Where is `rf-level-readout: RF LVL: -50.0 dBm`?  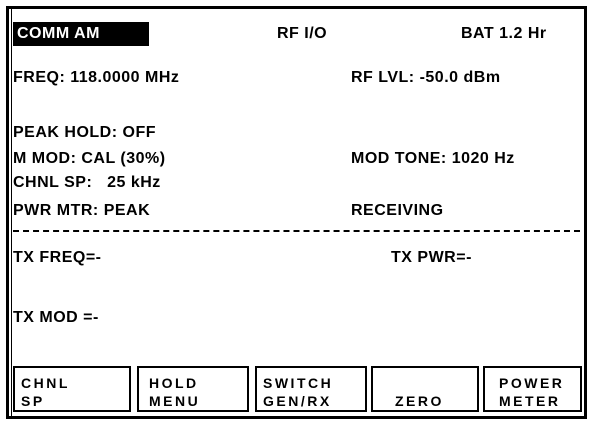
rf-level-readout: RF LVL: -50.0 dBm is located at coordinates (426, 77).